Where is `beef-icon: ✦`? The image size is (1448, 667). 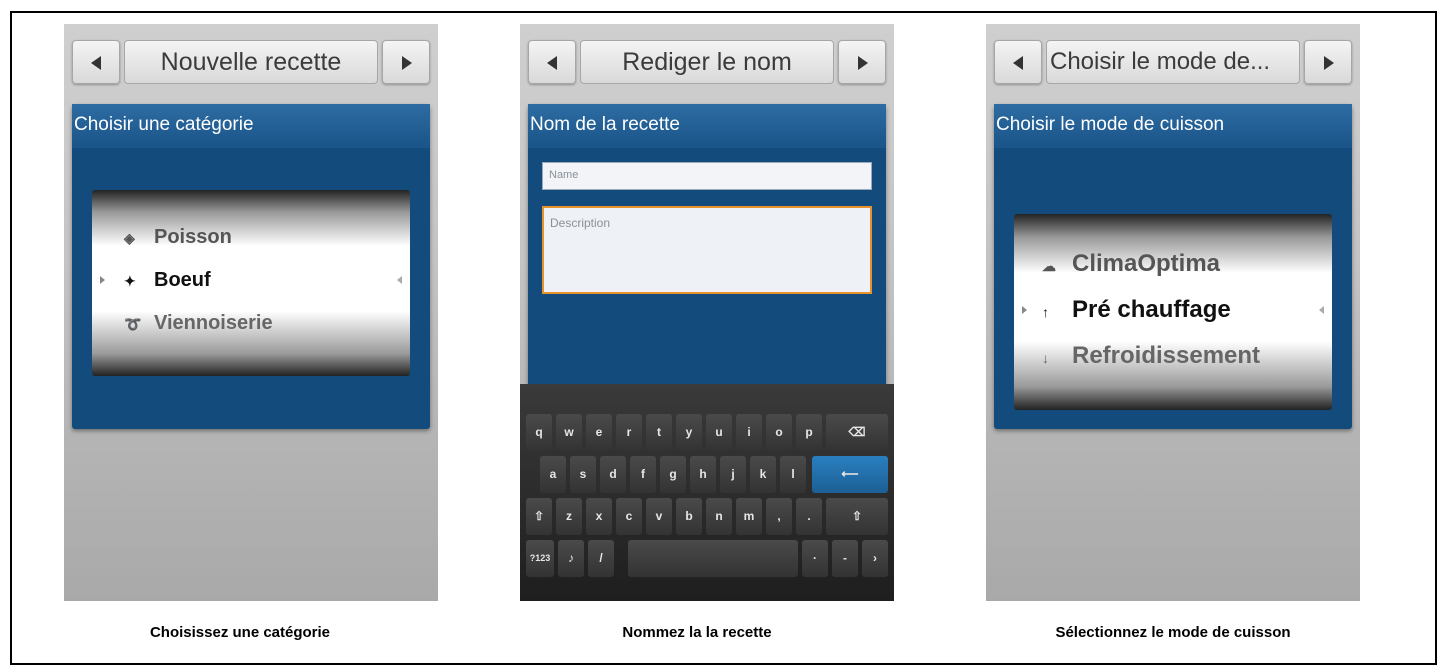 beef-icon: ✦ is located at coordinates (130, 281).